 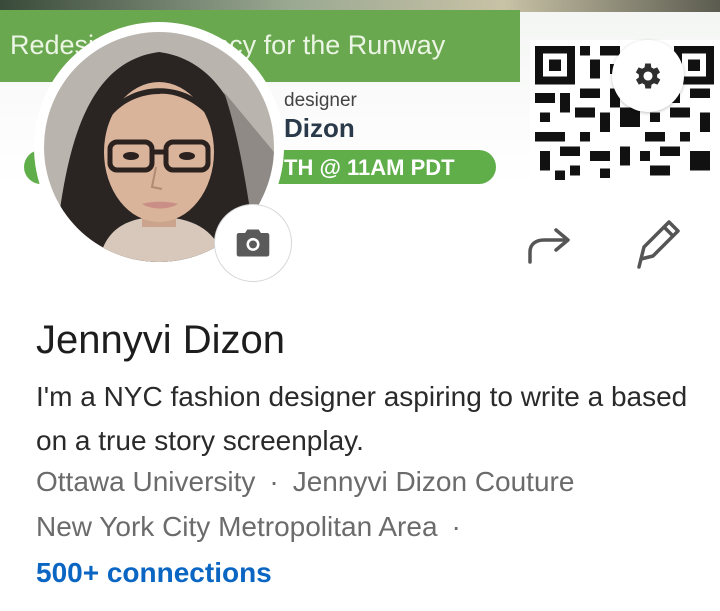 What do you see at coordinates (319, 128) in the screenshot?
I see `banner-subtitle-2: Dizon` at bounding box center [319, 128].